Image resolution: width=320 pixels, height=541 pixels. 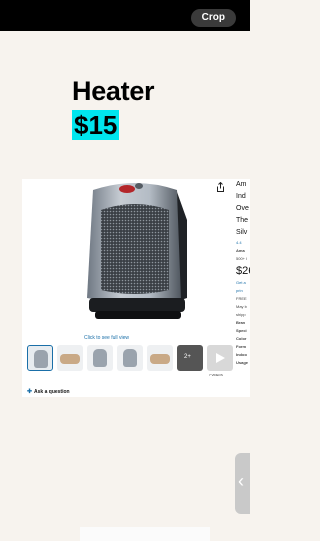 What do you see at coordinates (52, 392) in the screenshot?
I see `ask-question-label: Ask a question` at bounding box center [52, 392].